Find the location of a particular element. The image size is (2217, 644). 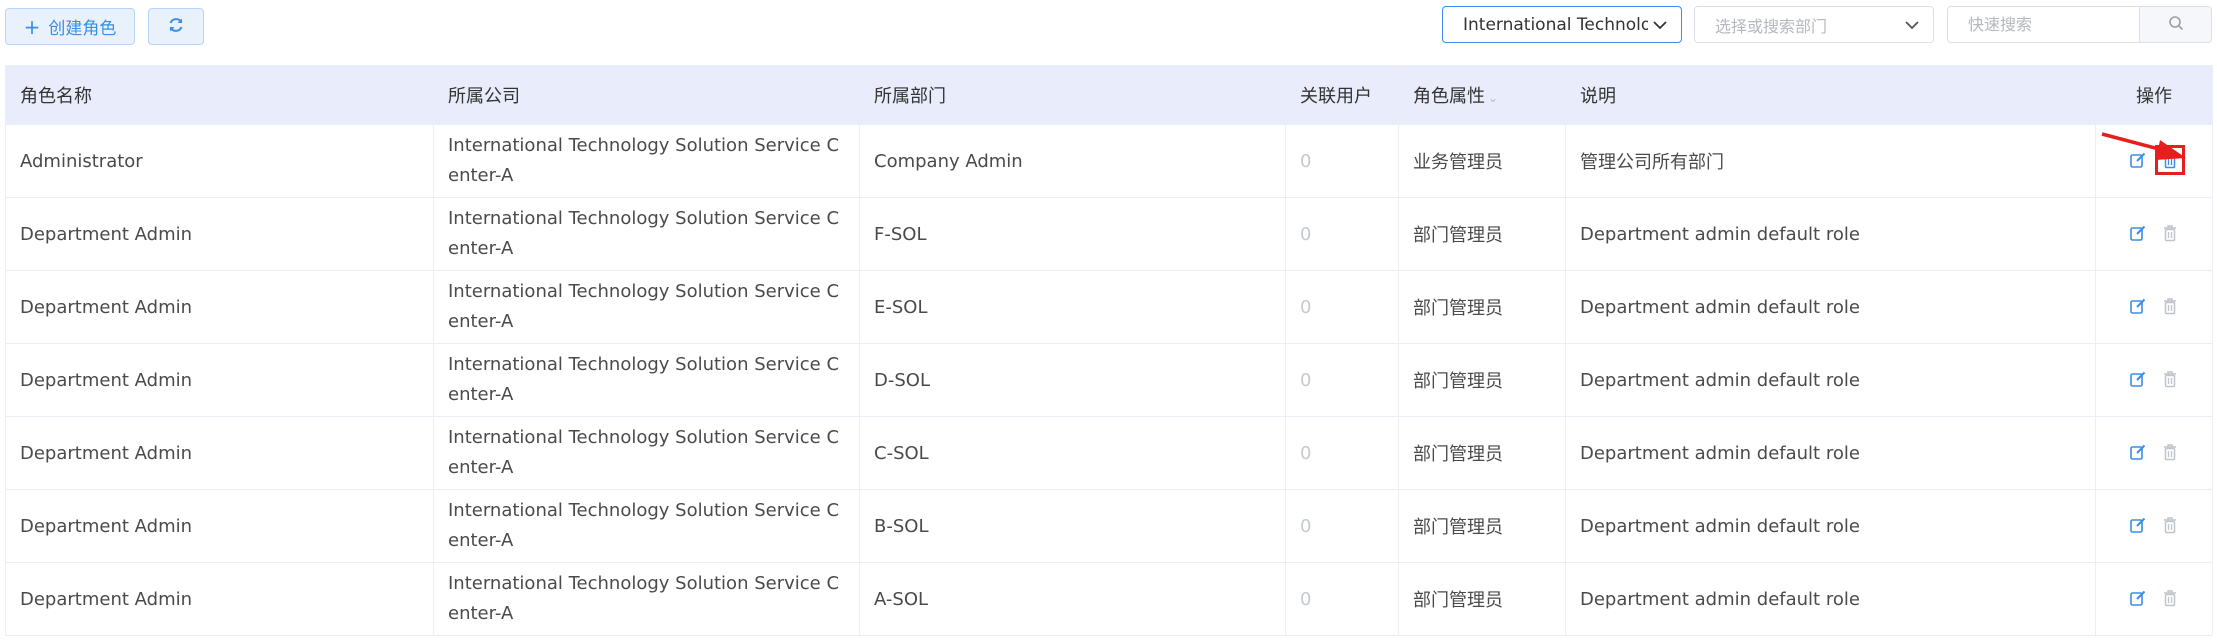

header-users: 关联用户 is located at coordinates (1342, 95).